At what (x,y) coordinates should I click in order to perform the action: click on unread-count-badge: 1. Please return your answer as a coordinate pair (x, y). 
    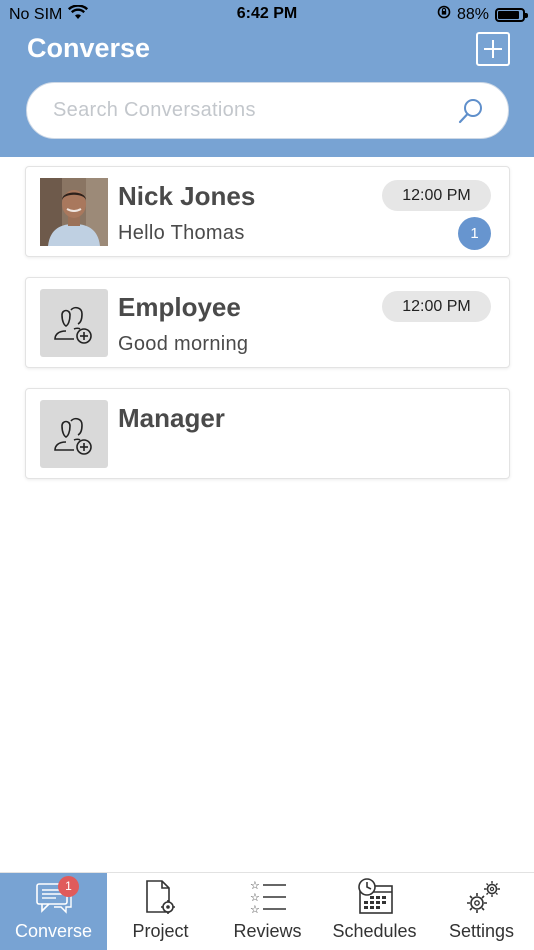
    Looking at the image, I should click on (474, 233).